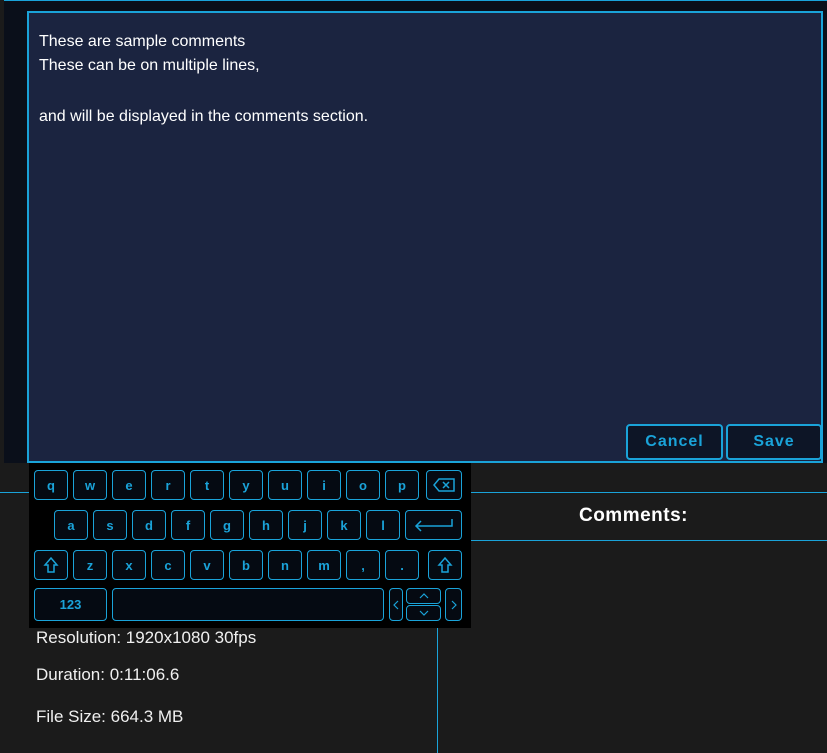 Image resolution: width=827 pixels, height=753 pixels. I want to click on key-y: y, so click(246, 485).